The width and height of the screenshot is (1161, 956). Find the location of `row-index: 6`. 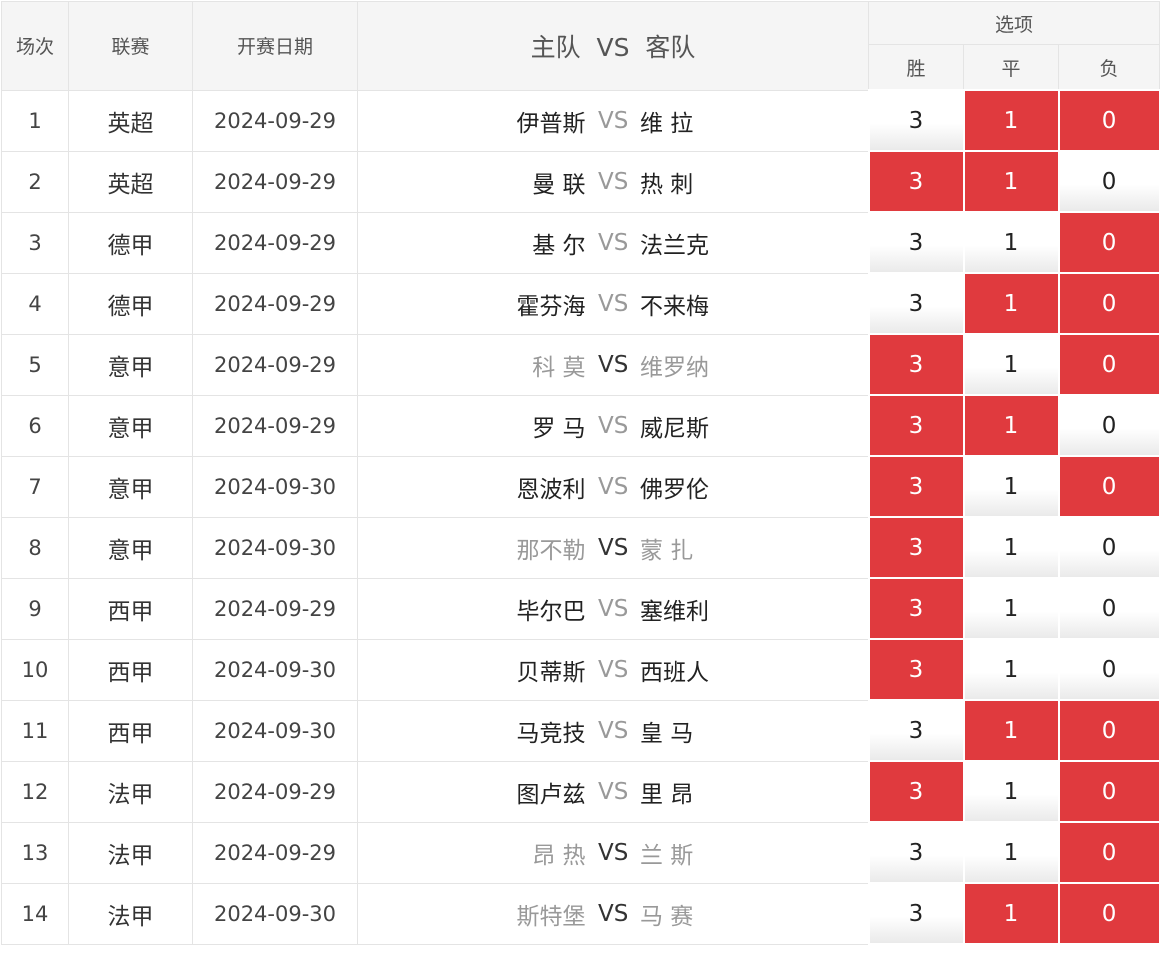

row-index: 6 is located at coordinates (35, 425).